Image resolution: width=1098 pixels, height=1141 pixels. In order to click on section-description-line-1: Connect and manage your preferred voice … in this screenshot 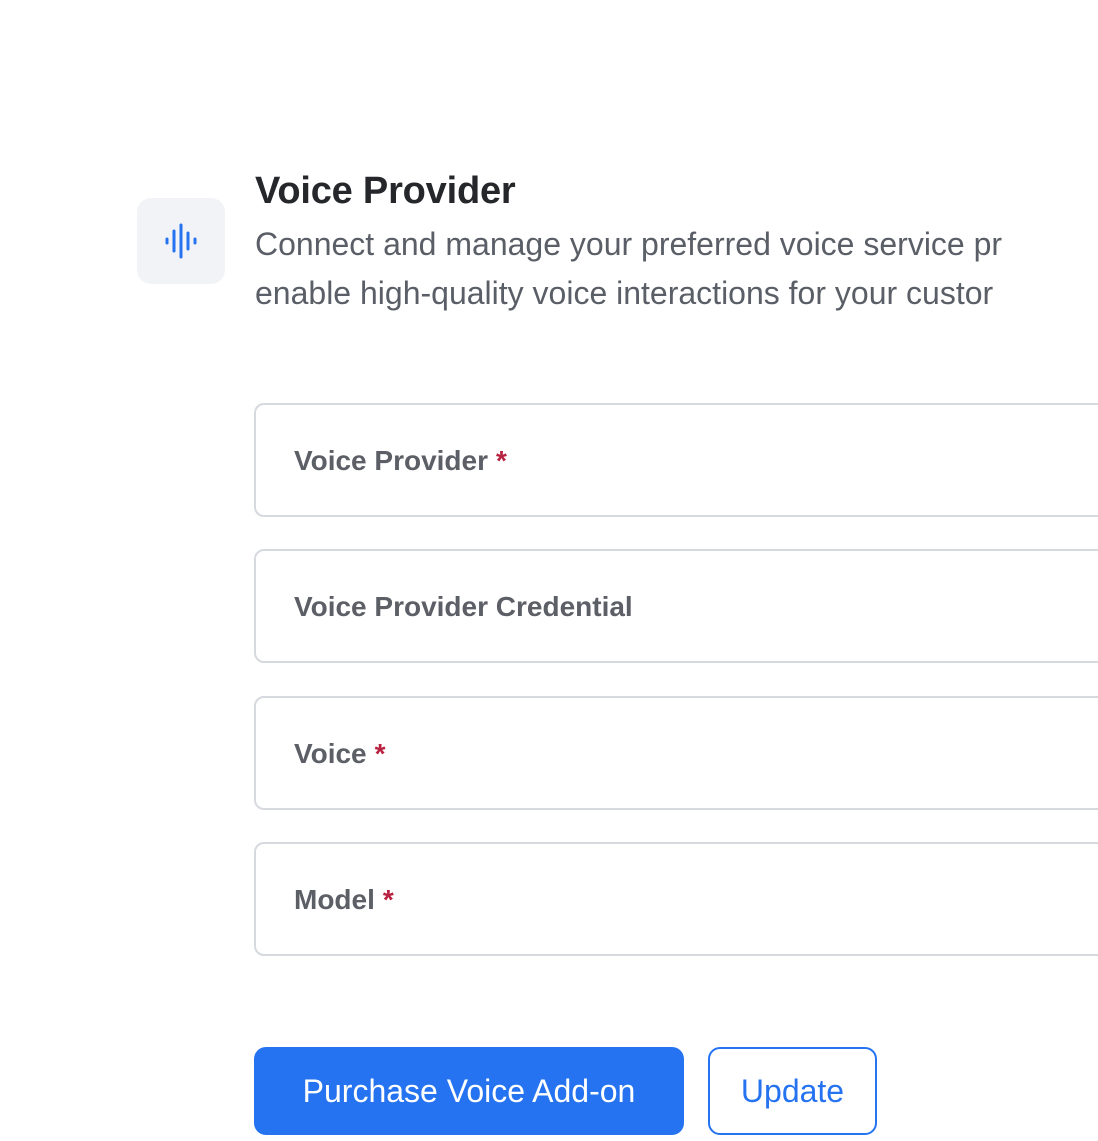, I will do `click(629, 244)`.